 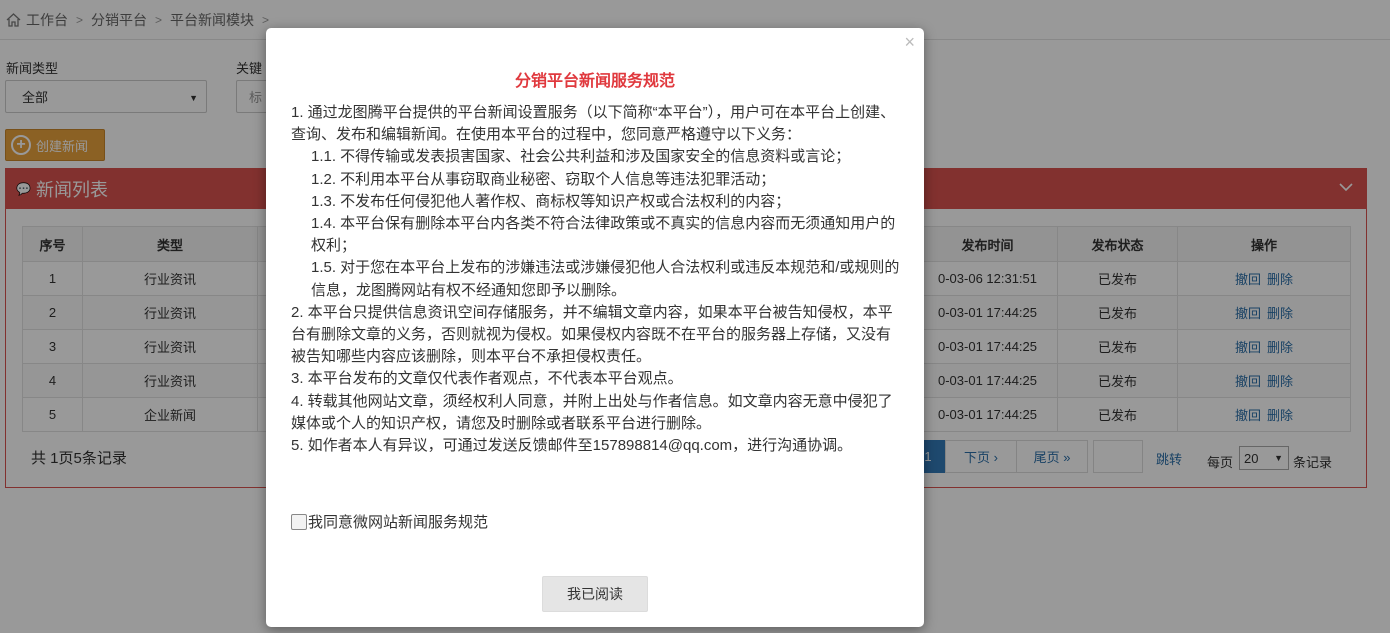 I want to click on read-confirm-button: 我已阅读, so click(x=595, y=594).